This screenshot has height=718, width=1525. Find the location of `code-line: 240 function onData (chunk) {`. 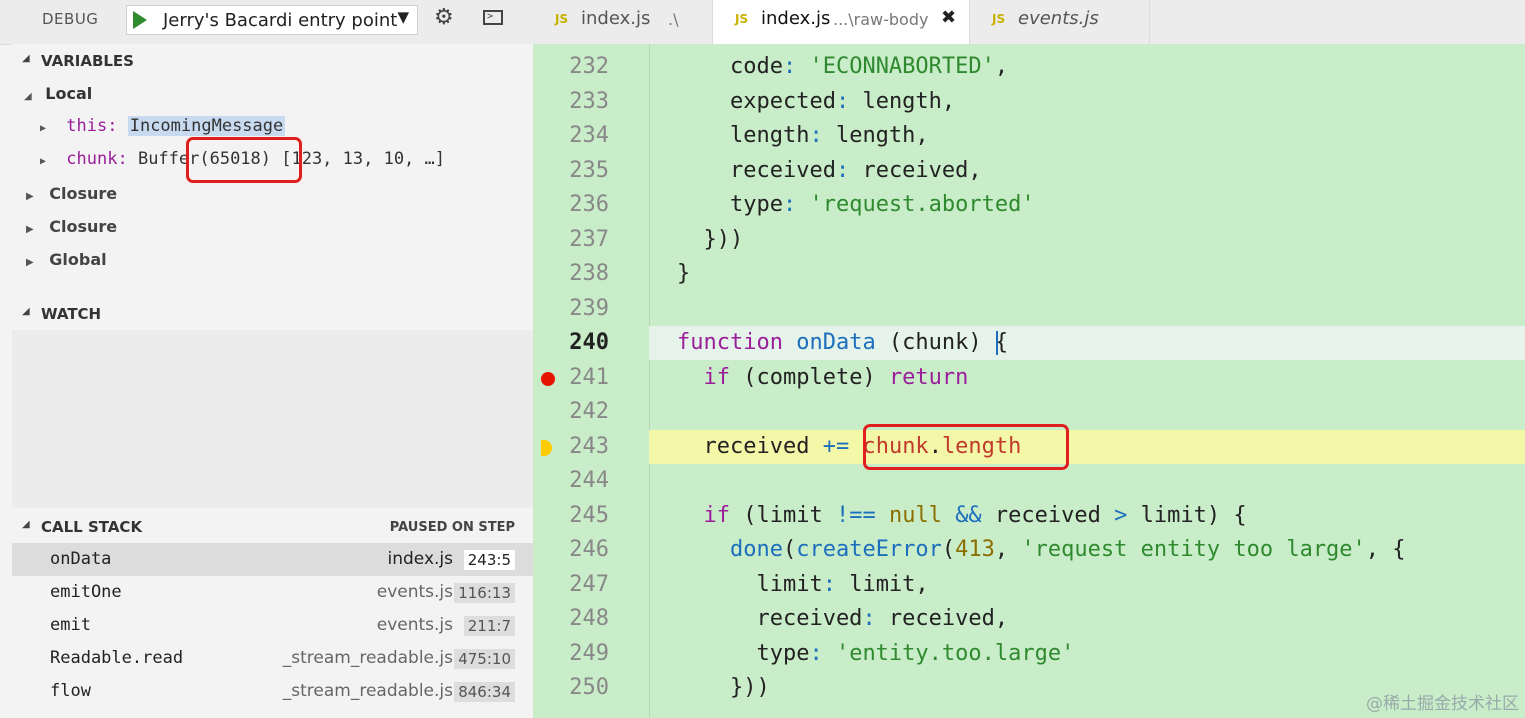

code-line: 240 function onData (chunk) { is located at coordinates (1047, 343).